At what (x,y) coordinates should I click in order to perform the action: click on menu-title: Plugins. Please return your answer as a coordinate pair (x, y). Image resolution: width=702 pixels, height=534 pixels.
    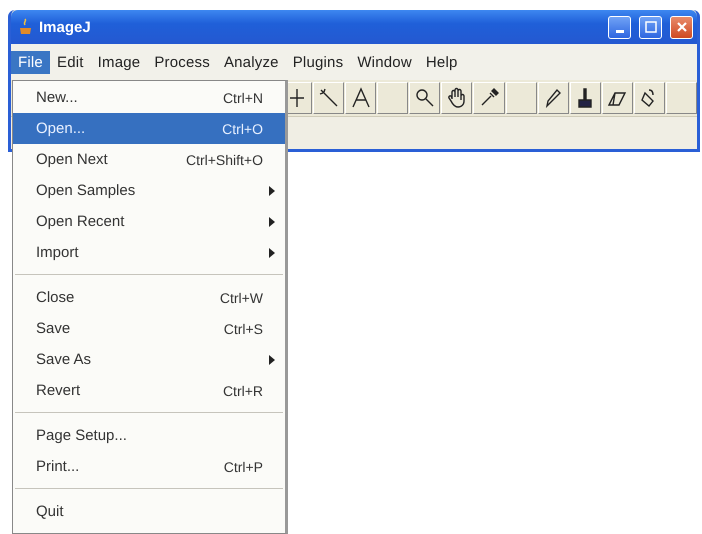
    Looking at the image, I should click on (318, 62).